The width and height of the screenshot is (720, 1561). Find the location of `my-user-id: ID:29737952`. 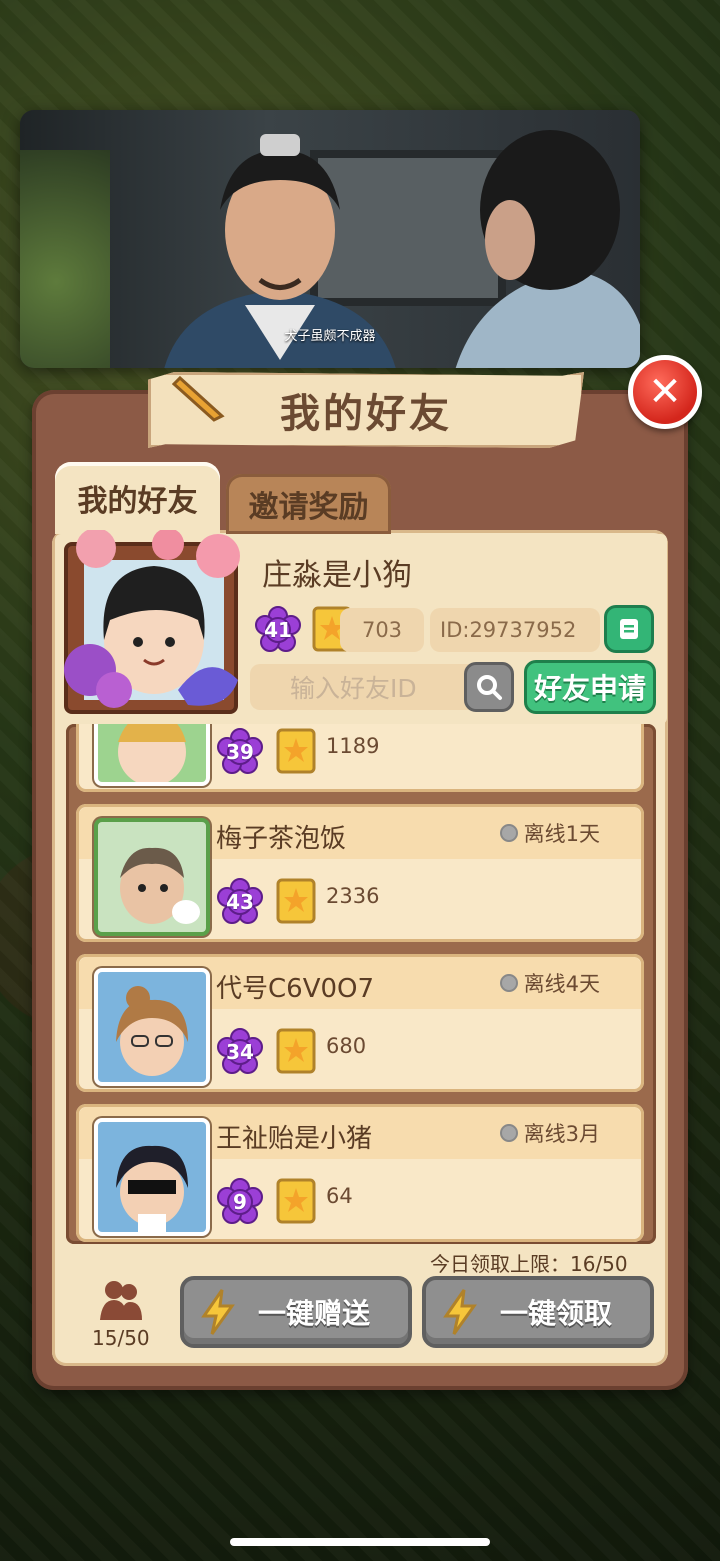

my-user-id: ID:29737952 is located at coordinates (515, 630).